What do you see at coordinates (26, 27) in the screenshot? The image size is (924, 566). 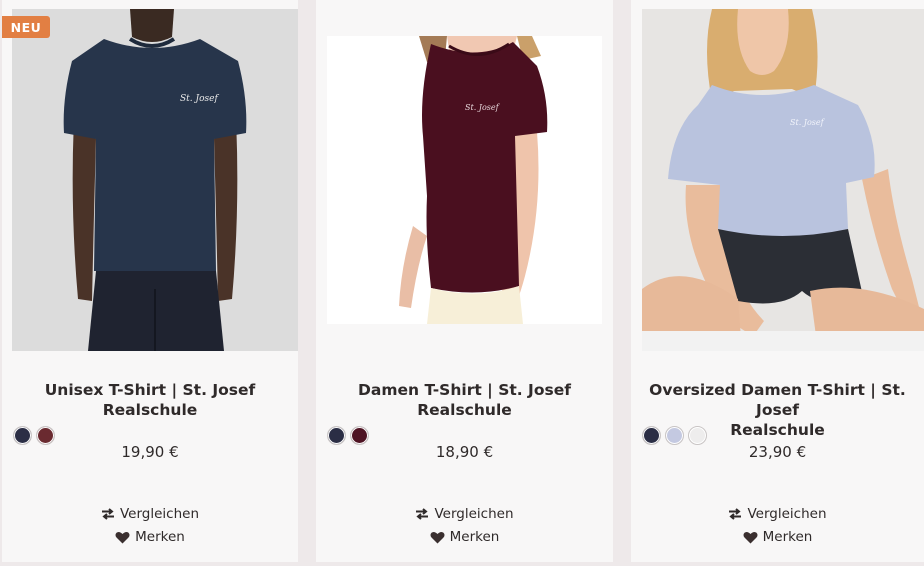 I see `new-badge: NEU` at bounding box center [26, 27].